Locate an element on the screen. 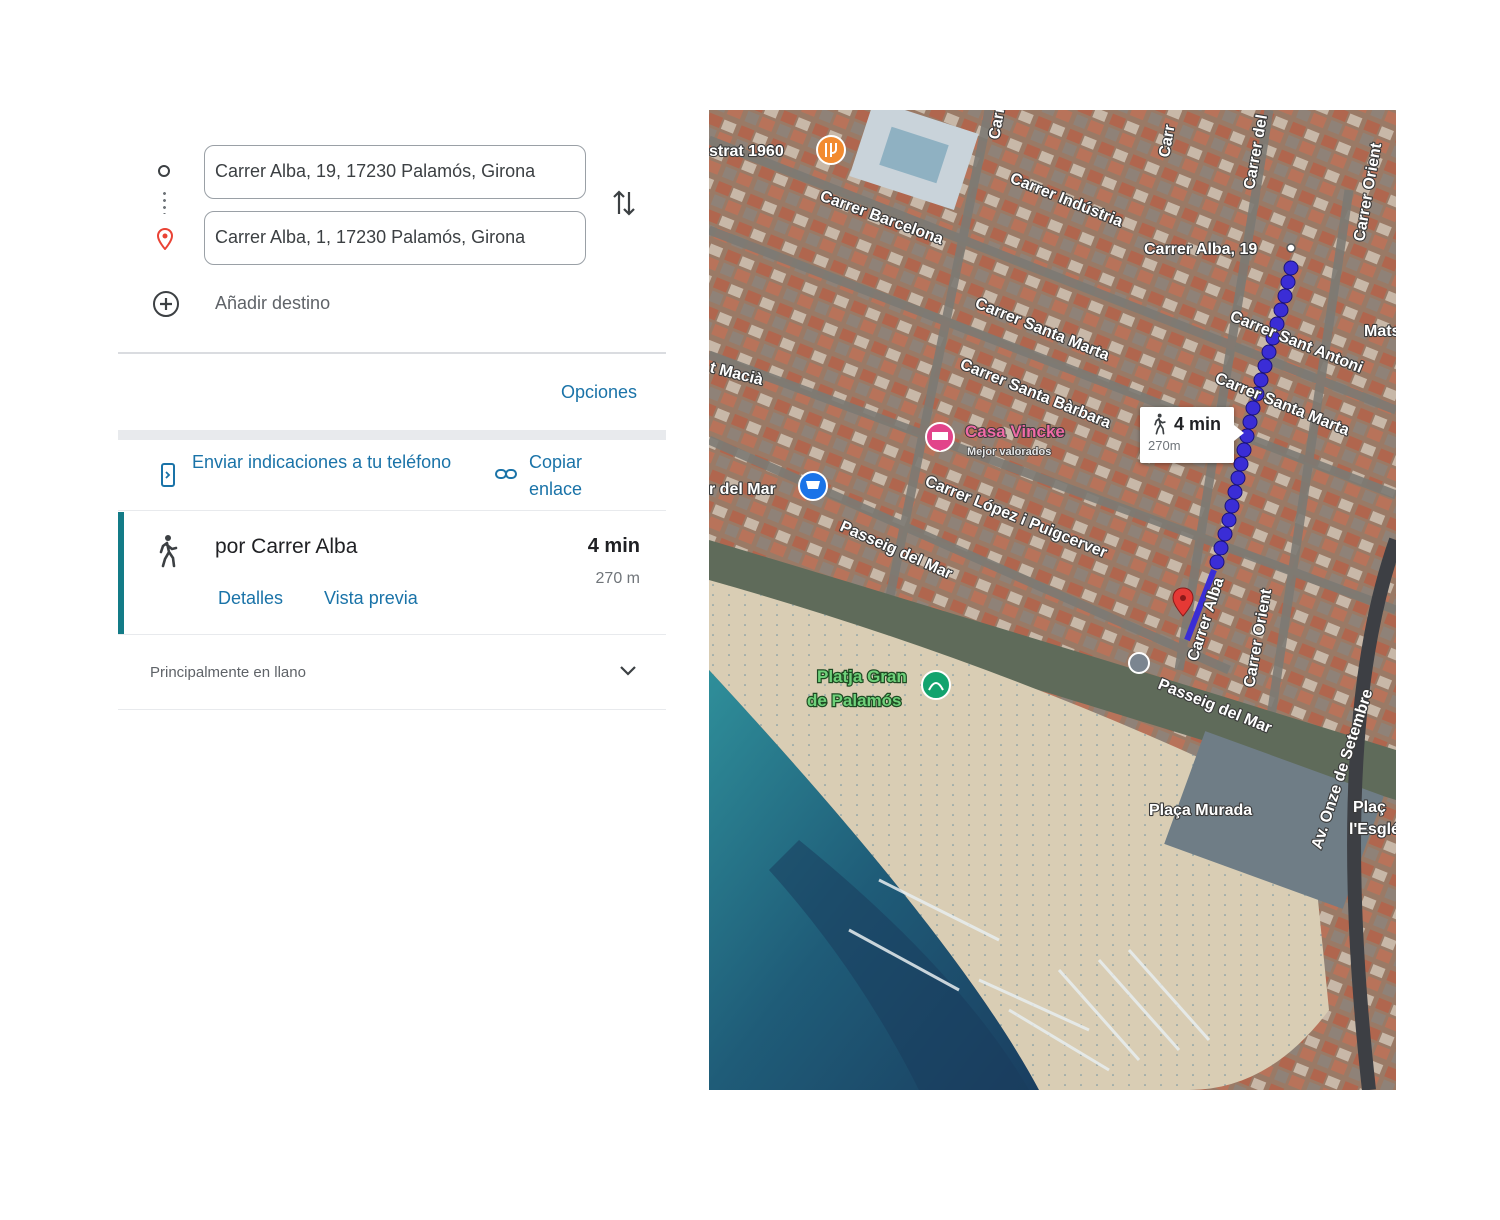 The image size is (1500, 1220). selected-route-indicator is located at coordinates (121, 573).